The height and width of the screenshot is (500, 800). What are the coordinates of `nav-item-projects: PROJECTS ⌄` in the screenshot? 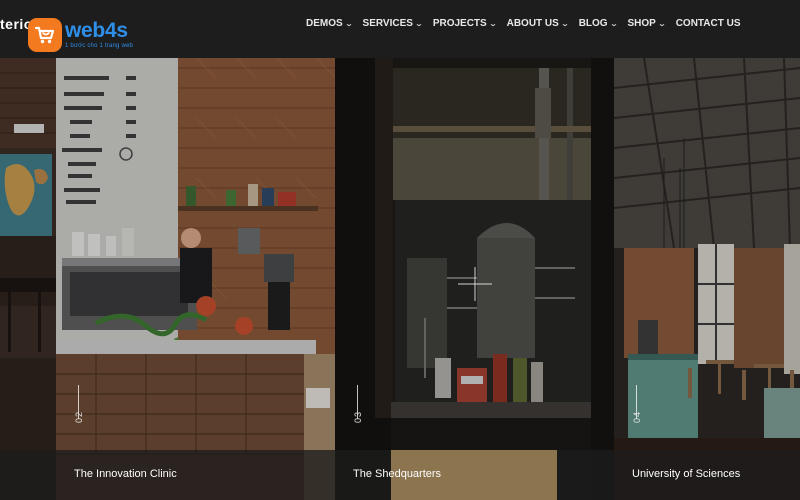 It's located at (464, 23).